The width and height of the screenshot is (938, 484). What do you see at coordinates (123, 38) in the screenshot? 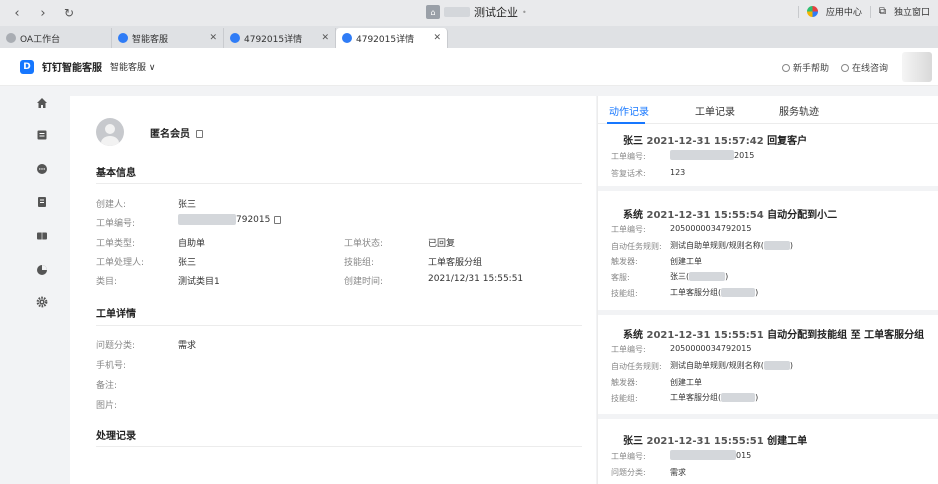
I see `smart-service-icon` at bounding box center [123, 38].